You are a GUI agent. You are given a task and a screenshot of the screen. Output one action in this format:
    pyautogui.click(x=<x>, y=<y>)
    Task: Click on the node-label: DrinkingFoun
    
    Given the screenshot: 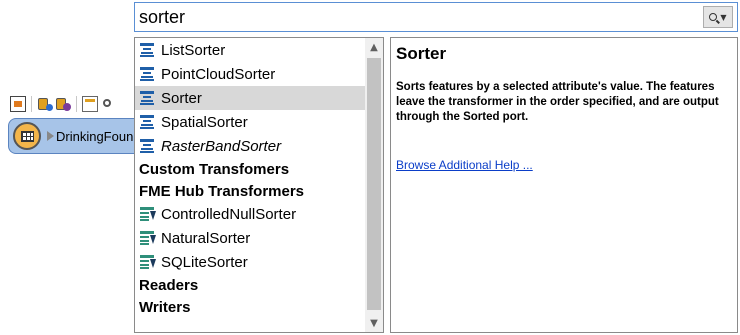 What is the action you would take?
    pyautogui.click(x=95, y=136)
    